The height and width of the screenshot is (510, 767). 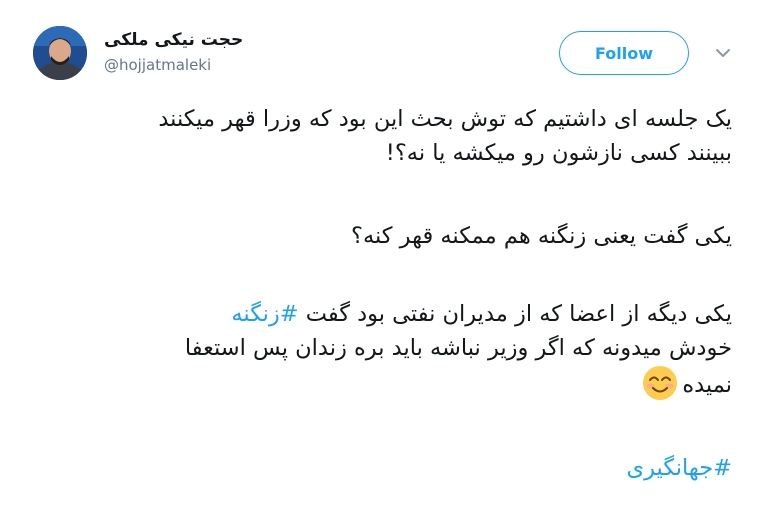 I want to click on tweet-line: نمیده, so click(x=376, y=383).